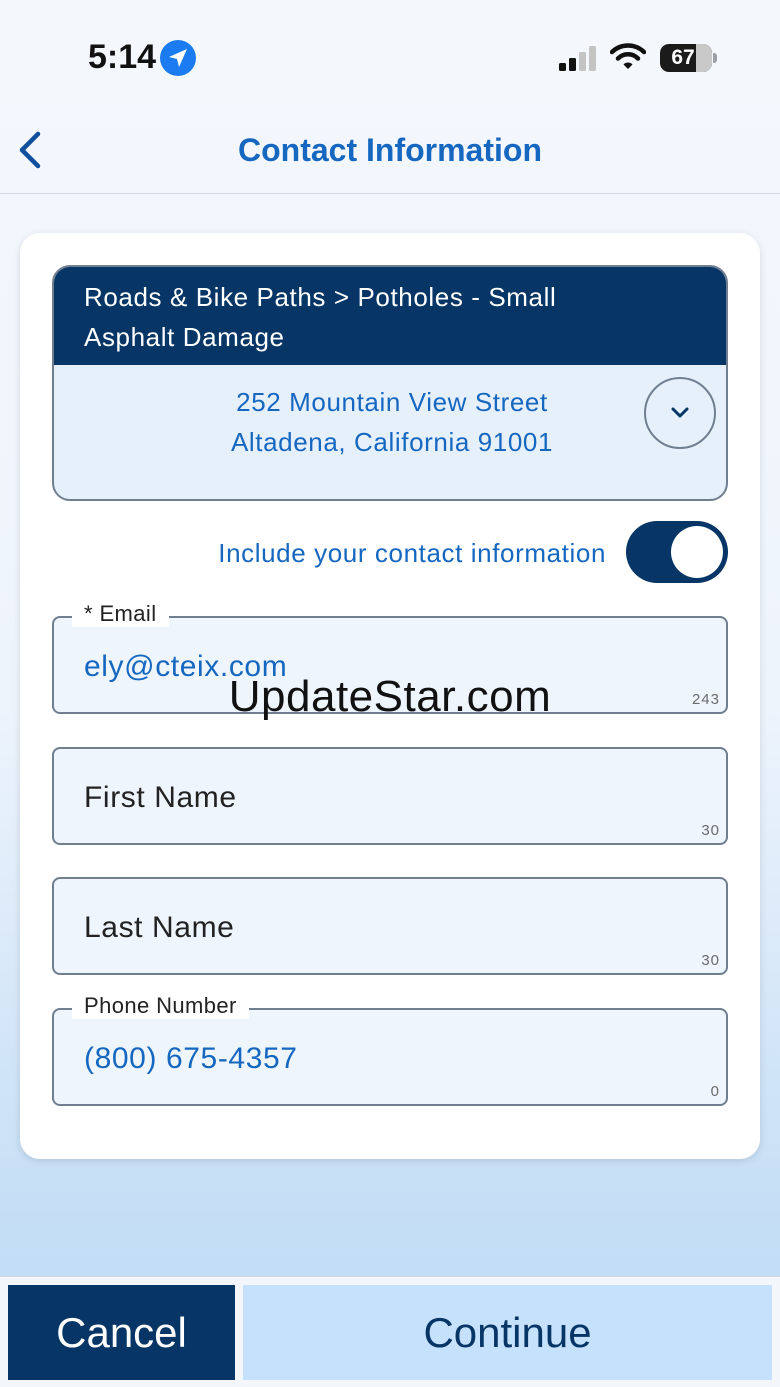 The height and width of the screenshot is (1387, 780). What do you see at coordinates (710, 830) in the screenshot?
I see `first-name-counter: 30` at bounding box center [710, 830].